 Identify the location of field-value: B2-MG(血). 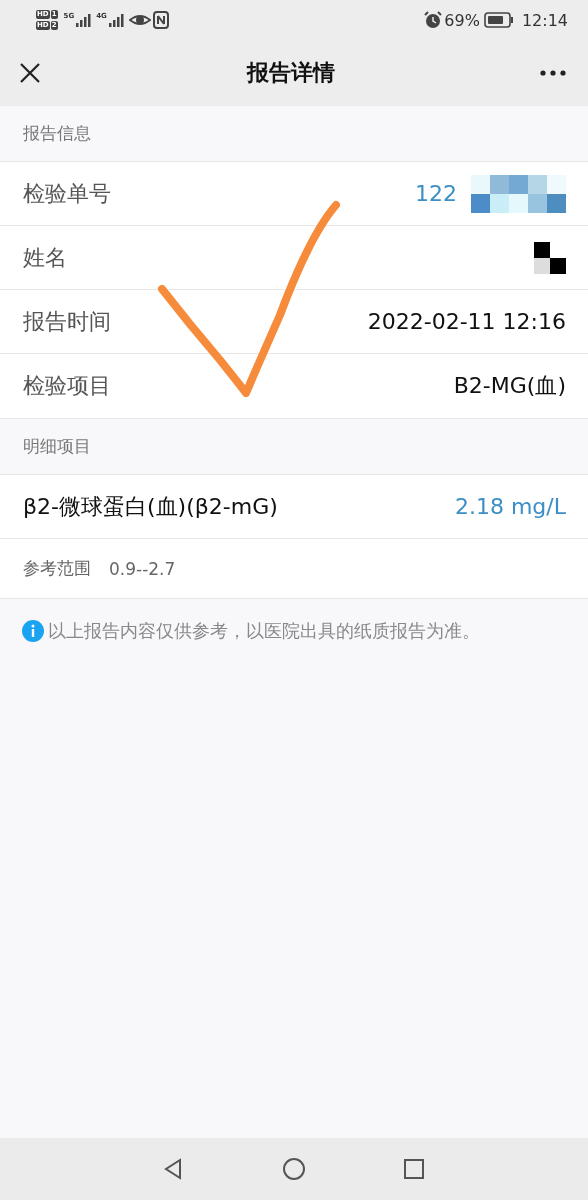
(509, 386).